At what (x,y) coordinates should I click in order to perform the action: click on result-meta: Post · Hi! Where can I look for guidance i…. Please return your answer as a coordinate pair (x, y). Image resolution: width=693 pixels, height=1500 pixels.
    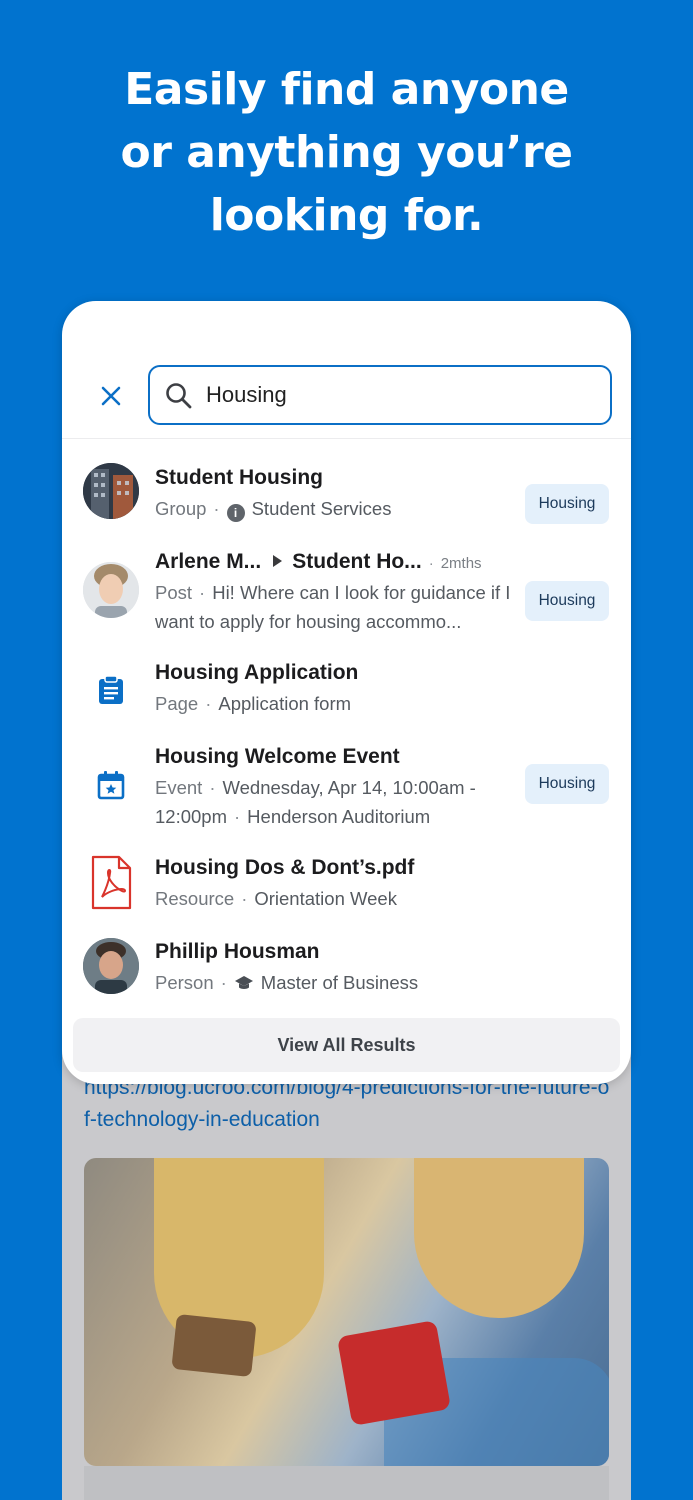
    Looking at the image, I should click on (333, 607).